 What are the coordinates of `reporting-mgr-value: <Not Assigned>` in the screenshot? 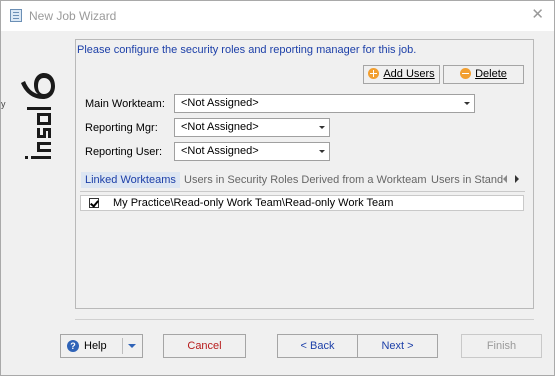 It's located at (220, 127).